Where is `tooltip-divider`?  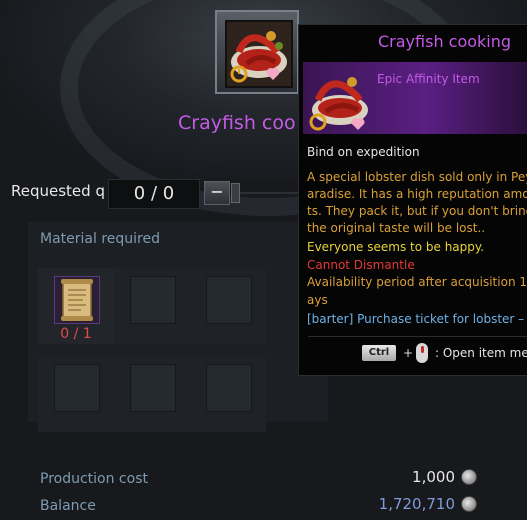
tooltip-divider is located at coordinates (417, 336).